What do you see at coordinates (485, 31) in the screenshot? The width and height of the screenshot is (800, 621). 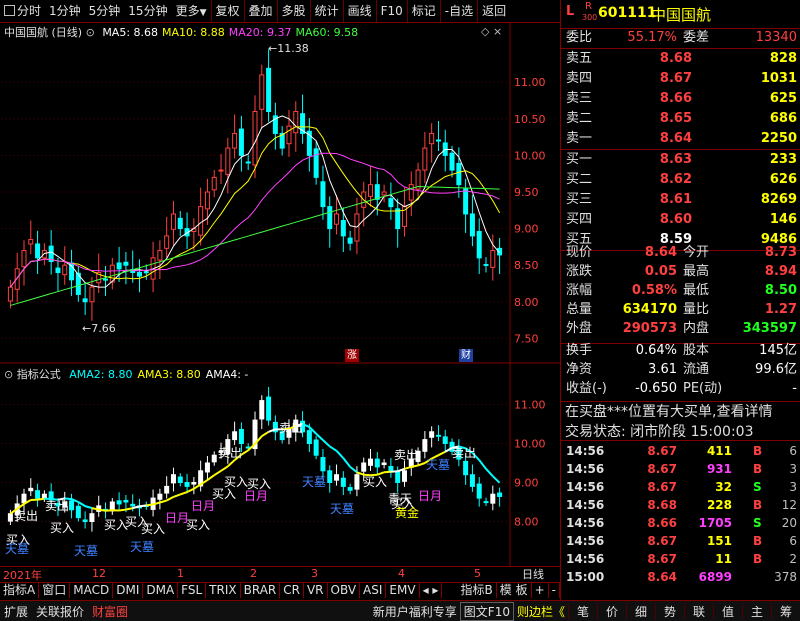 I see `diamond-icon: ◇` at bounding box center [485, 31].